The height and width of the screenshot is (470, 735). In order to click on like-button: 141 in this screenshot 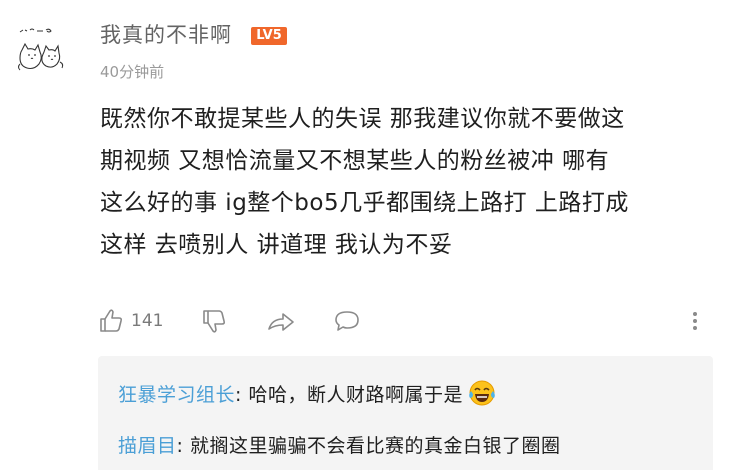, I will do `click(130, 321)`.